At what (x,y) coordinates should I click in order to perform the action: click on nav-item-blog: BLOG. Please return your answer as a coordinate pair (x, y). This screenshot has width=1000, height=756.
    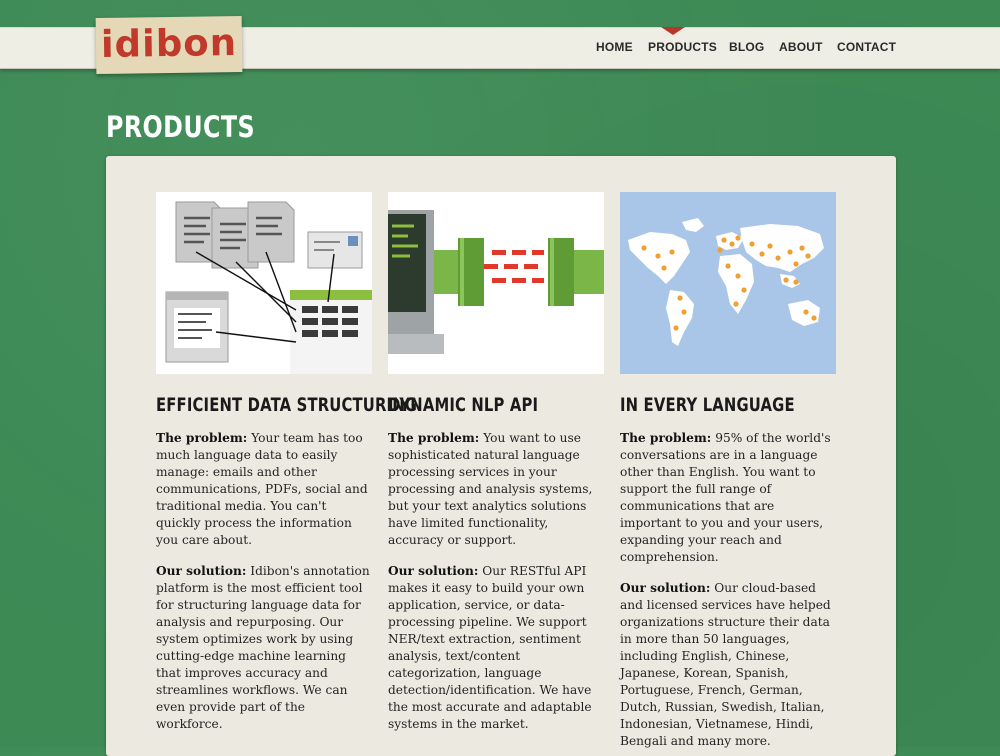
    Looking at the image, I should click on (746, 47).